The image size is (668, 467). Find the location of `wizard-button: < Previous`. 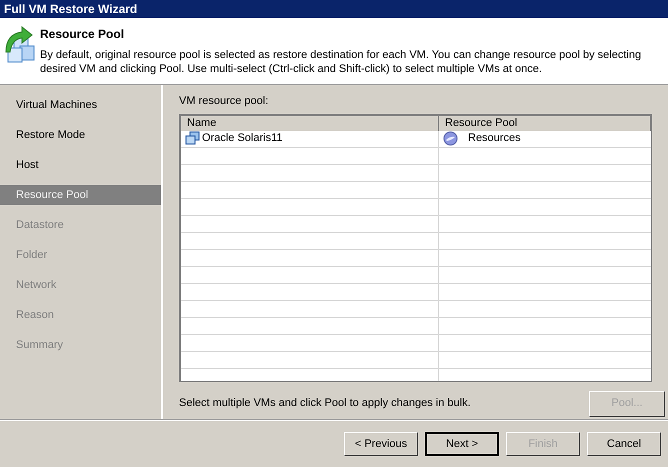

wizard-button: < Previous is located at coordinates (381, 444).